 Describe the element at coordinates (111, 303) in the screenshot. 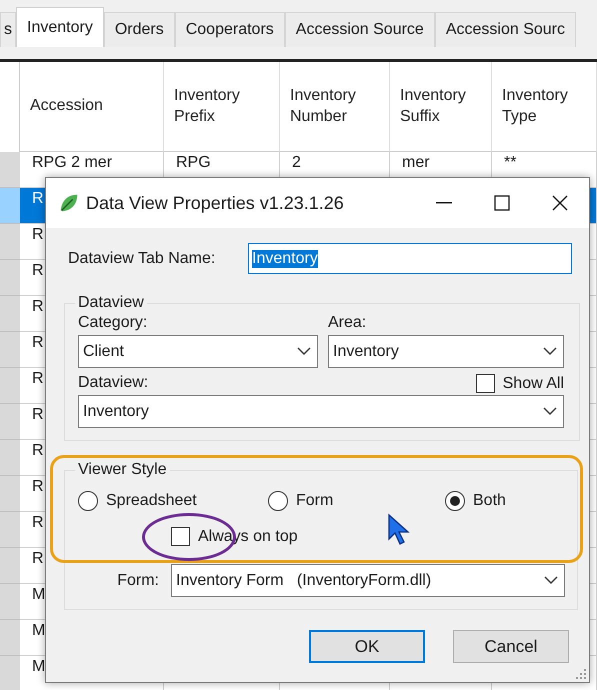

I see `group-title: Dataview` at that location.